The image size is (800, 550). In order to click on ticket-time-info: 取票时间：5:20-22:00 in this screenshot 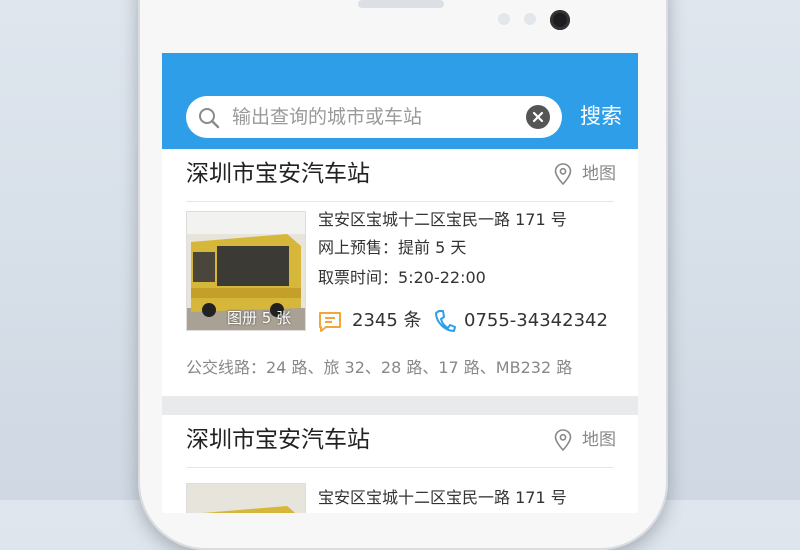, I will do `click(402, 278)`.